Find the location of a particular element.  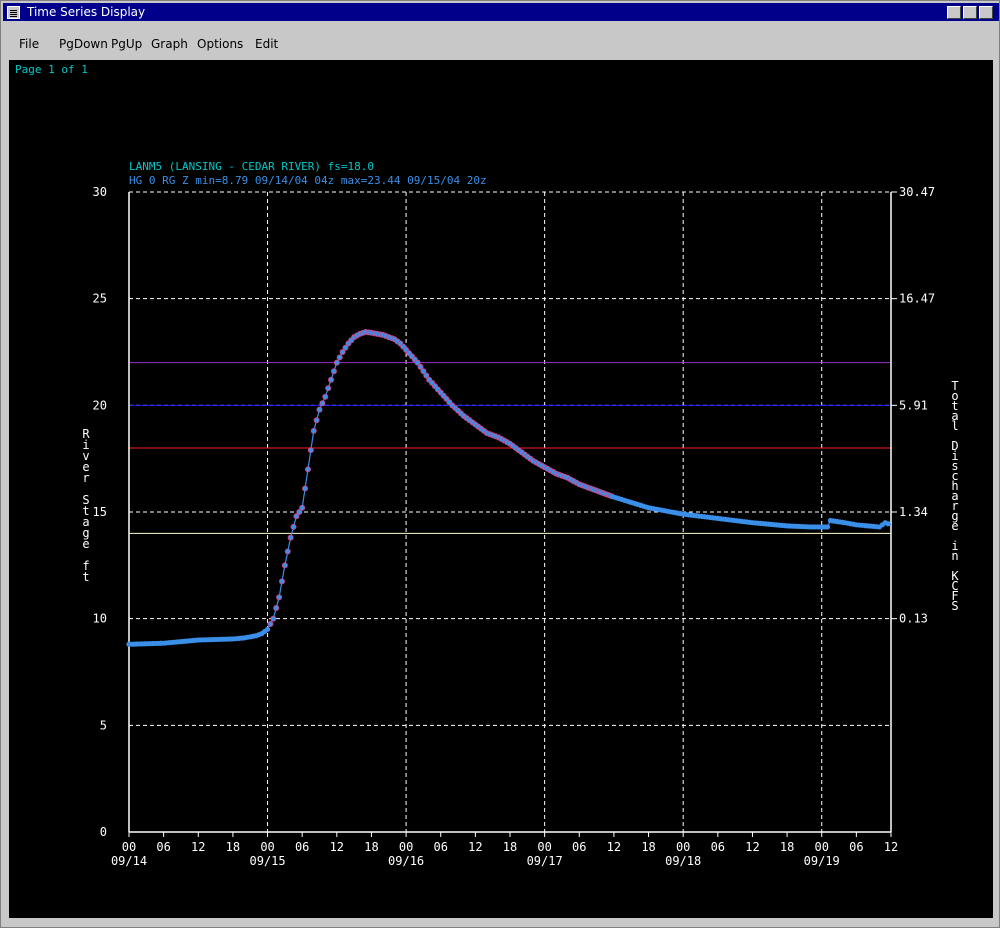

window-menu-icon is located at coordinates (13, 12).